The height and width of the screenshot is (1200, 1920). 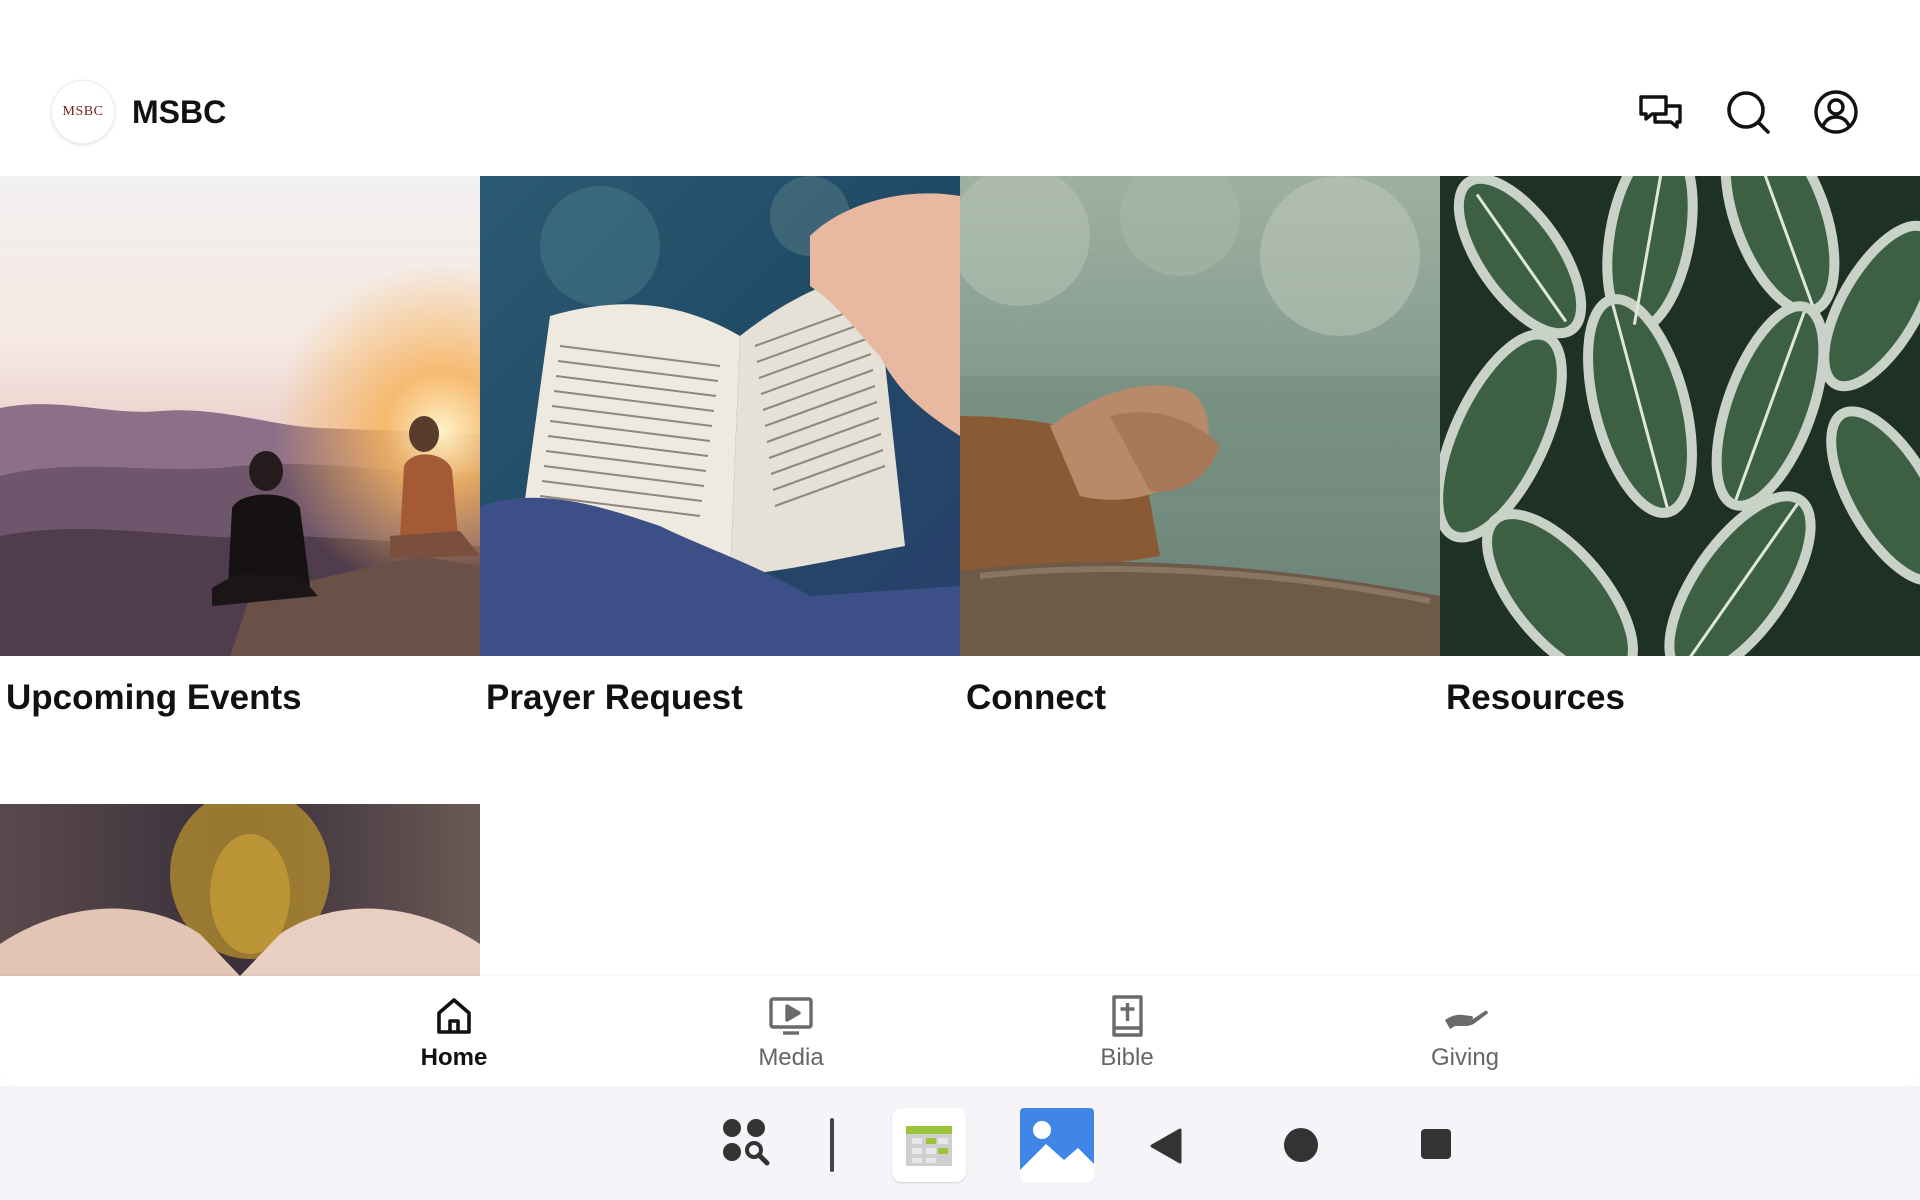 What do you see at coordinates (1057, 1145) in the screenshot?
I see `gallery-app-icon` at bounding box center [1057, 1145].